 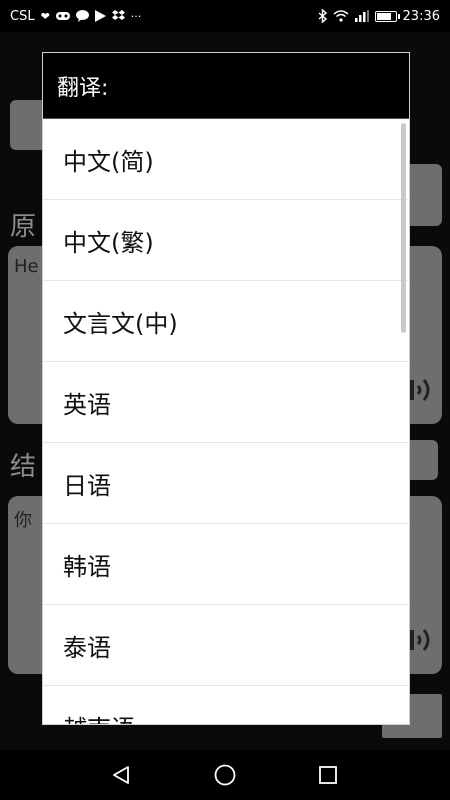 I want to click on home-icon, so click(x=225, y=775).